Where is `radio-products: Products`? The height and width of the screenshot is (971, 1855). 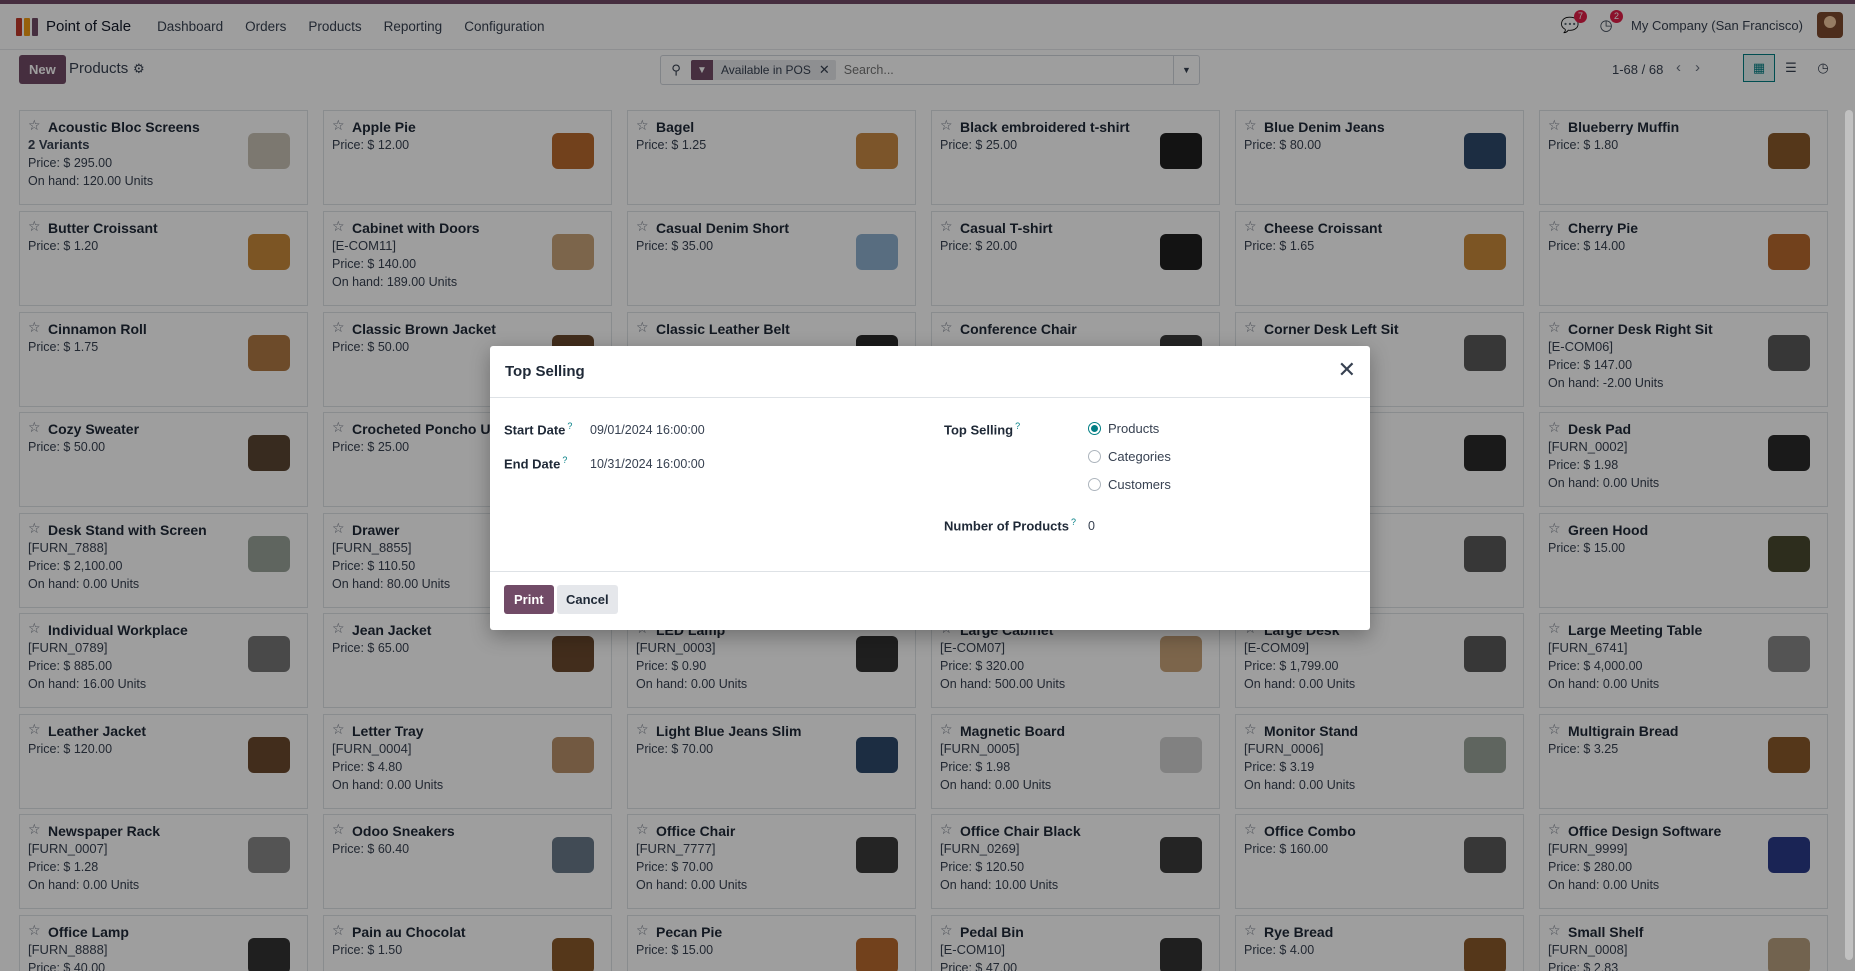 radio-products: Products is located at coordinates (1123, 428).